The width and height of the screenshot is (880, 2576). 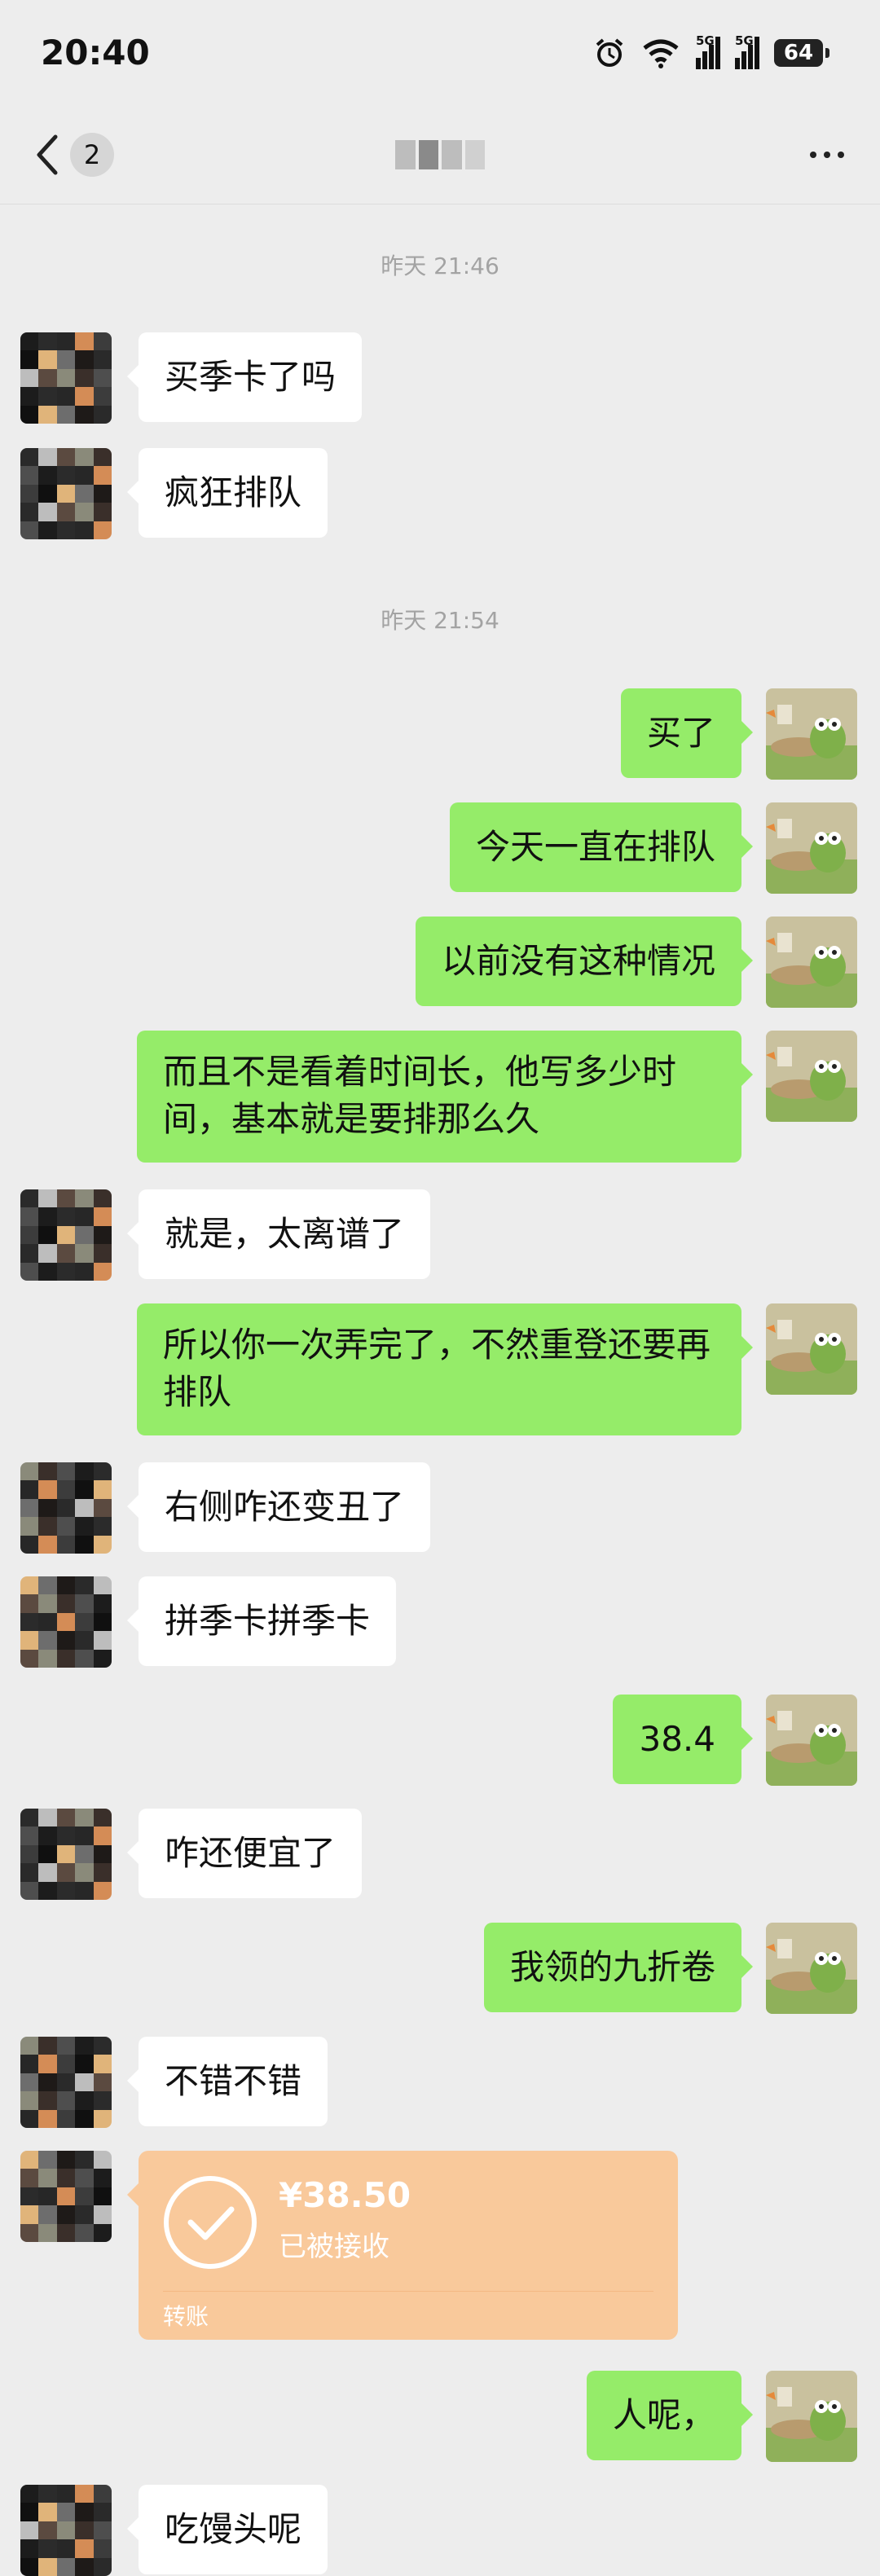 I want to click on message-text: 不错不错, so click(x=233, y=2081).